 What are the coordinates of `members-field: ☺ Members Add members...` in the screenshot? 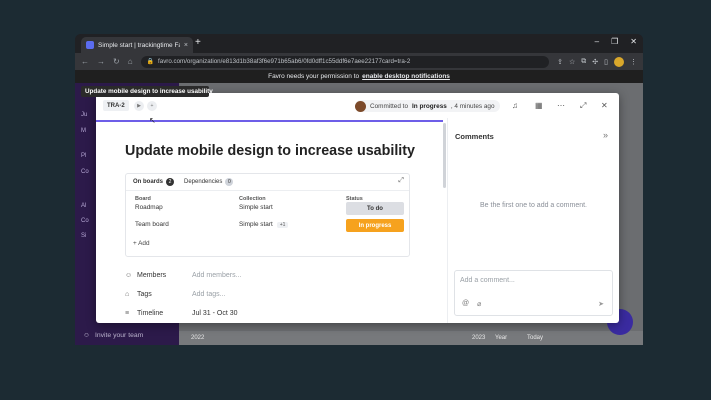 It's located at (183, 275).